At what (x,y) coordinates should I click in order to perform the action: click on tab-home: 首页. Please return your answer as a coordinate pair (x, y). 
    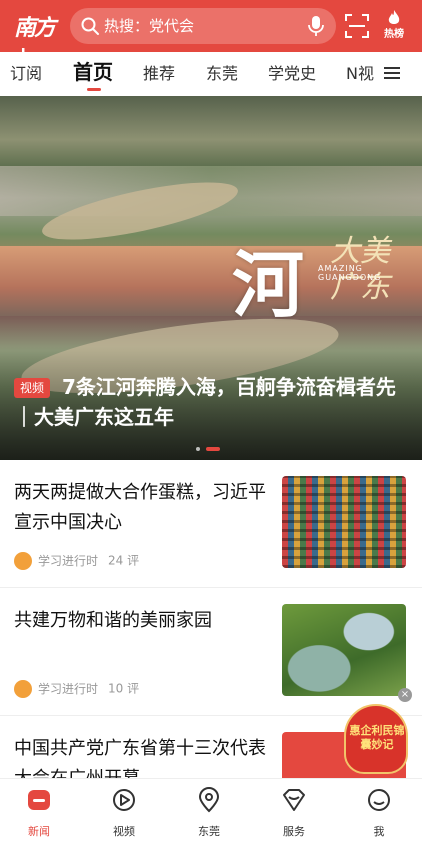
    Looking at the image, I should click on (93, 72).